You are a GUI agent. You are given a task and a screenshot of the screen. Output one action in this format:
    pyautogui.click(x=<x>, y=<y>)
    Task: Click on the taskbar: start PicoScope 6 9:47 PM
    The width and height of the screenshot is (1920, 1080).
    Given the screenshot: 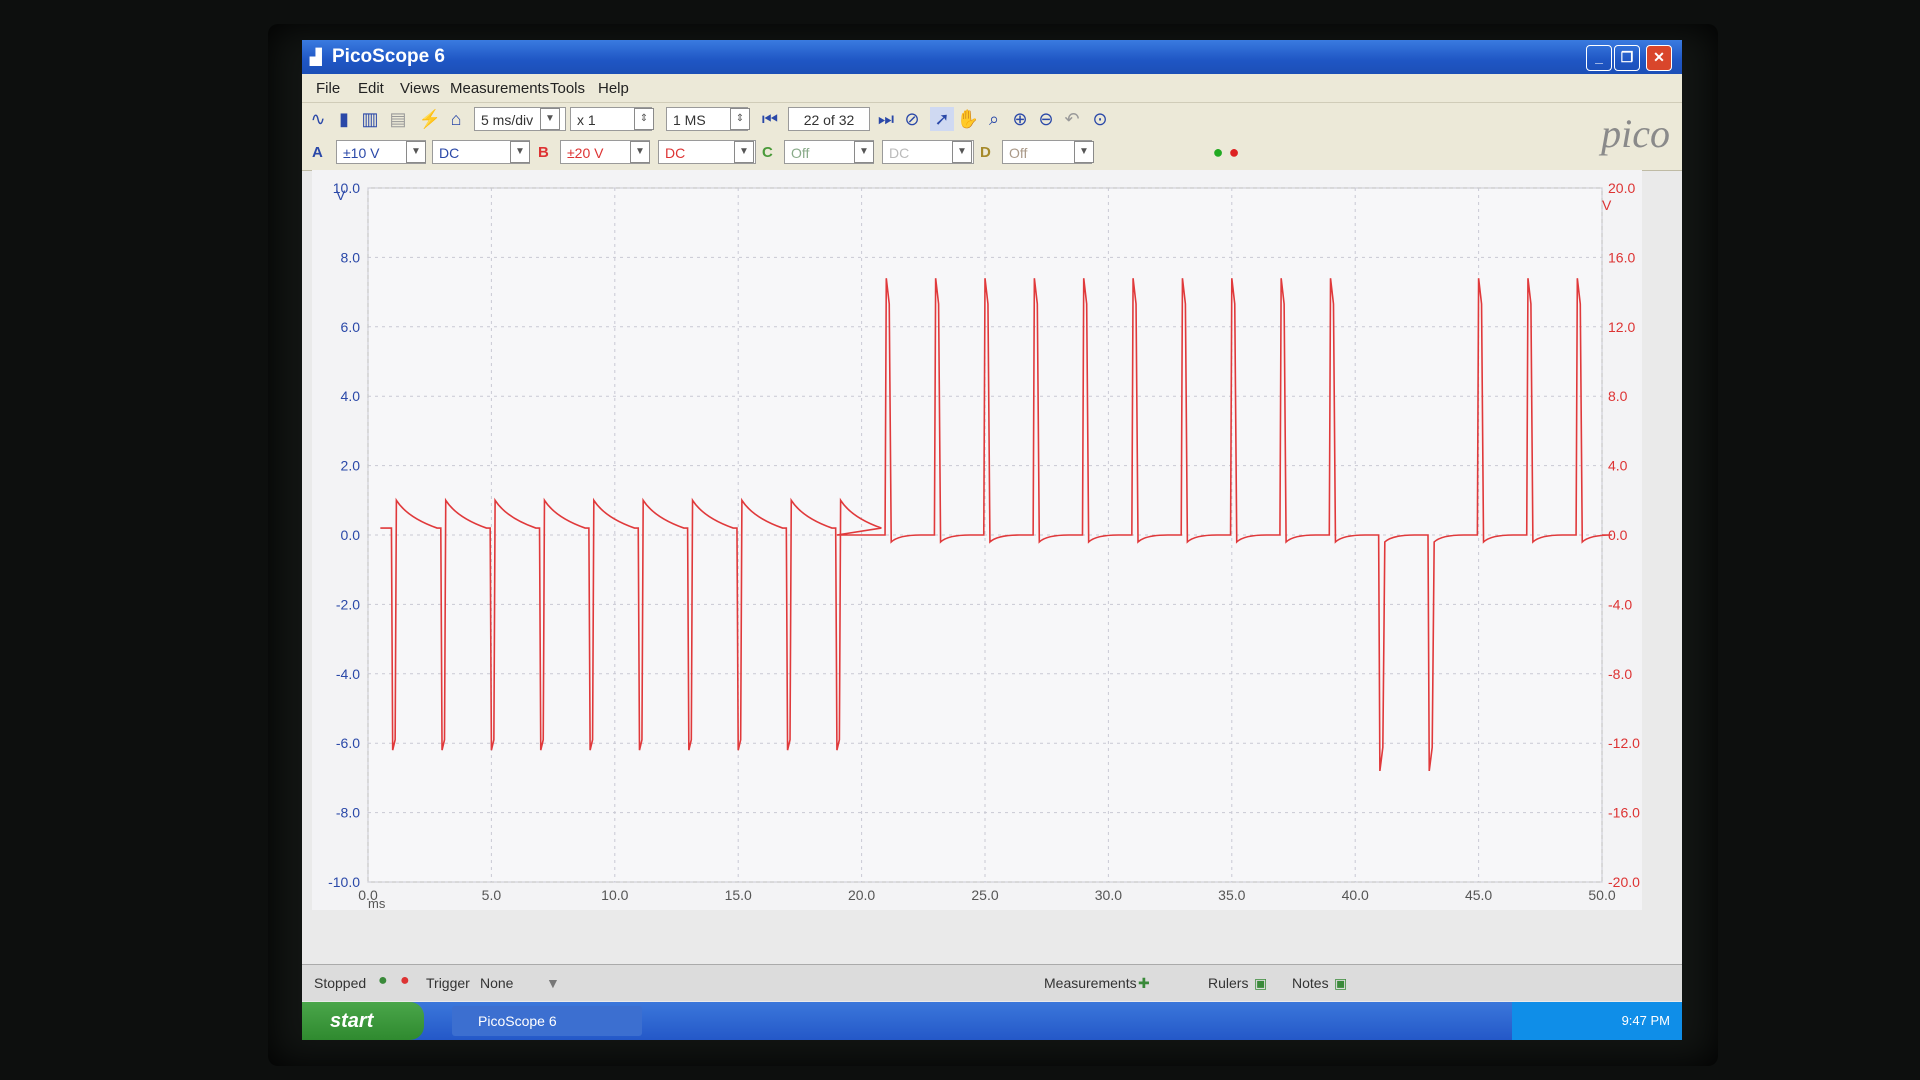 What is the action you would take?
    pyautogui.click(x=992, y=1021)
    